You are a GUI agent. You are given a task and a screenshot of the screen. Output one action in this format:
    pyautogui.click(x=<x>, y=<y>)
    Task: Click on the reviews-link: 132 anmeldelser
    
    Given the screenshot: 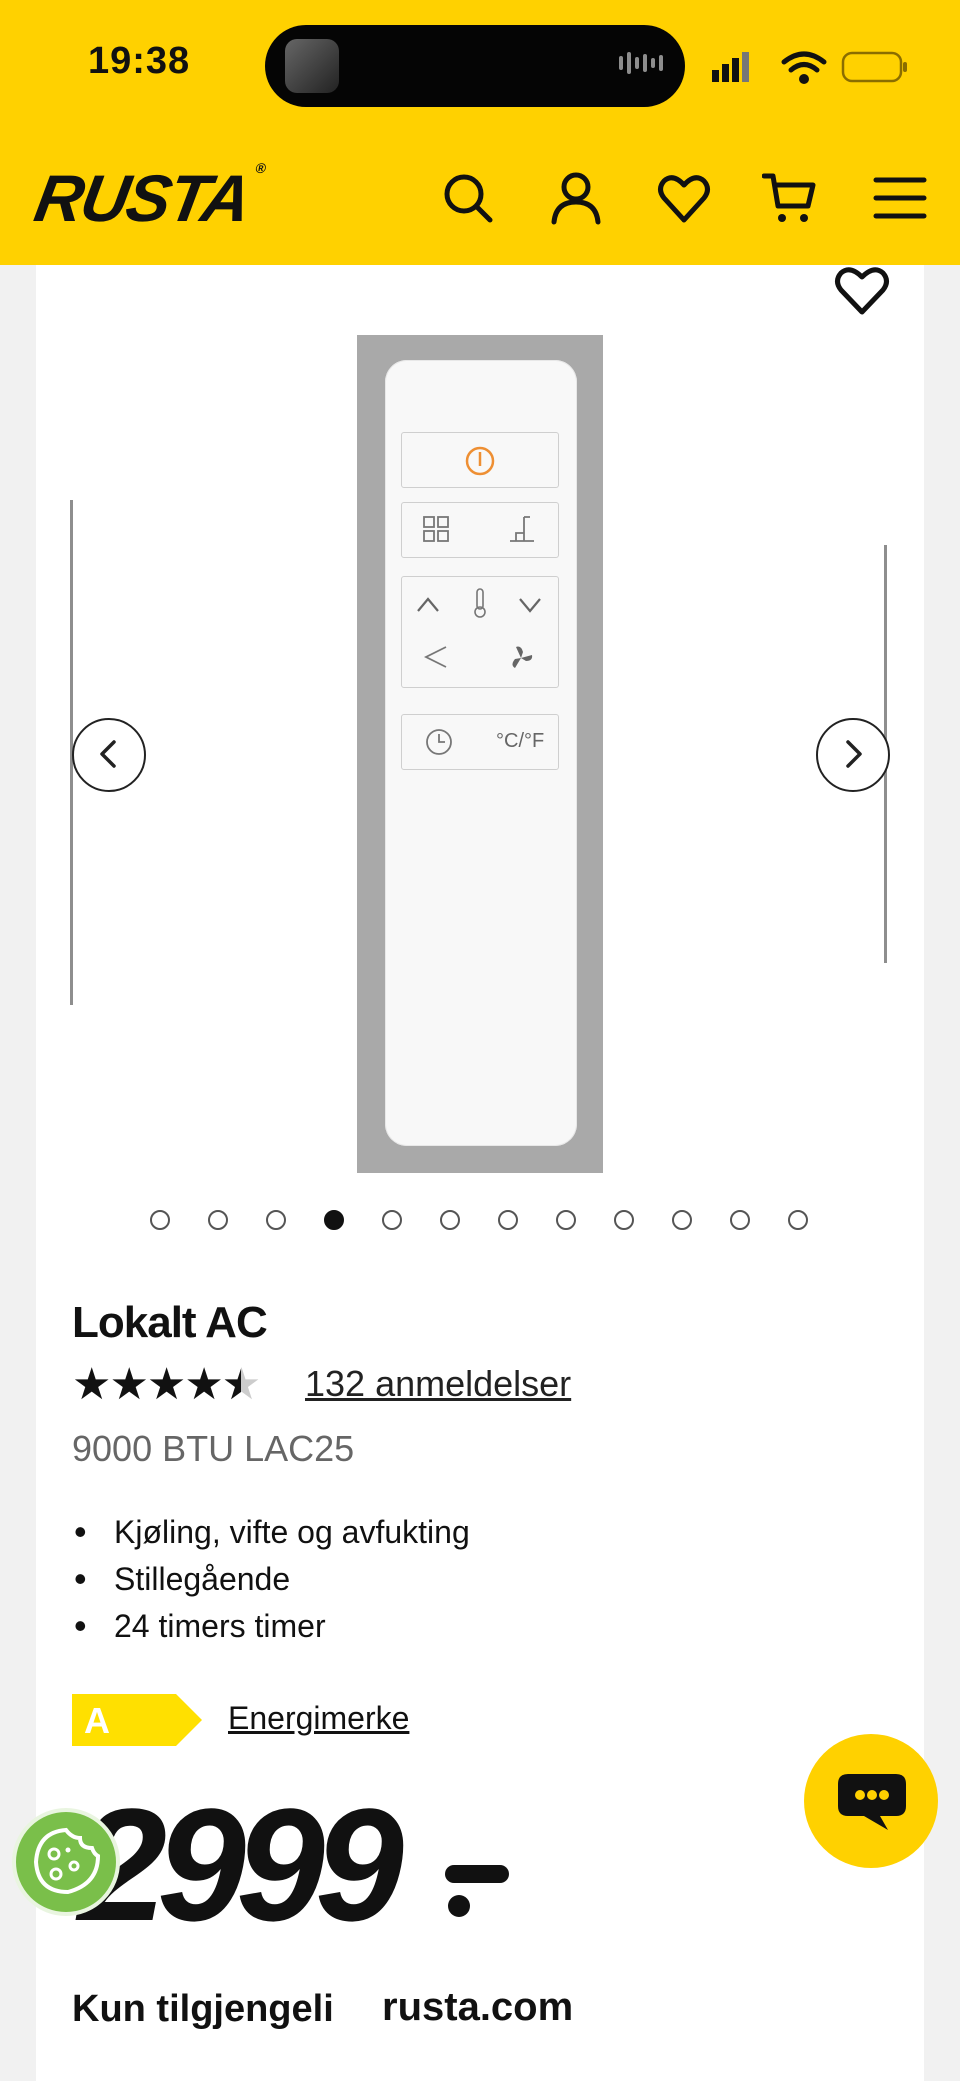 What is the action you would take?
    pyautogui.click(x=438, y=1384)
    